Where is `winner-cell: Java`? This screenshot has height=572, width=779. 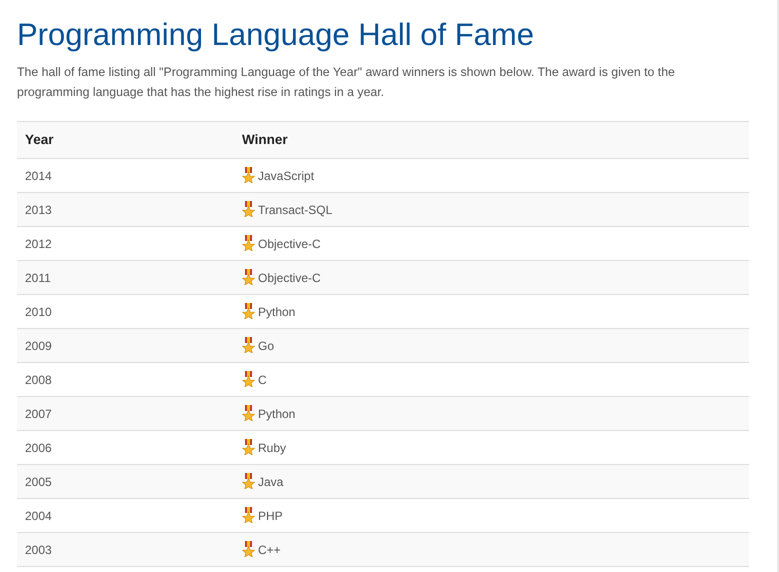
winner-cell: Java is located at coordinates (271, 481).